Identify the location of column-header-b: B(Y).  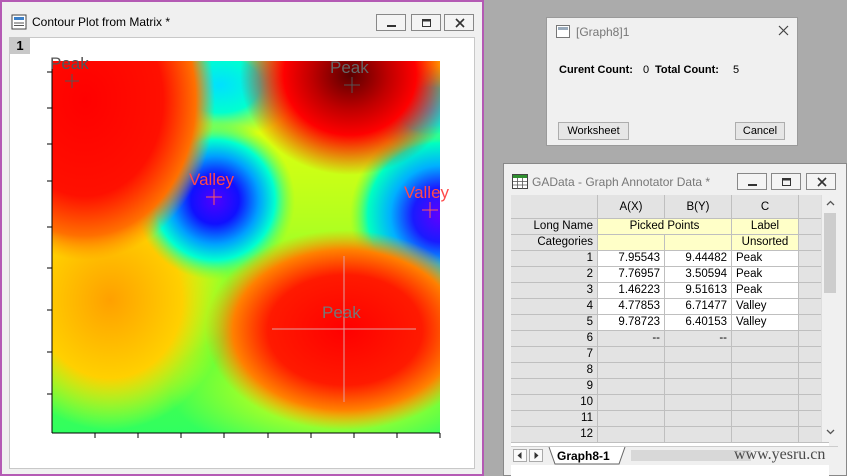
(698, 207).